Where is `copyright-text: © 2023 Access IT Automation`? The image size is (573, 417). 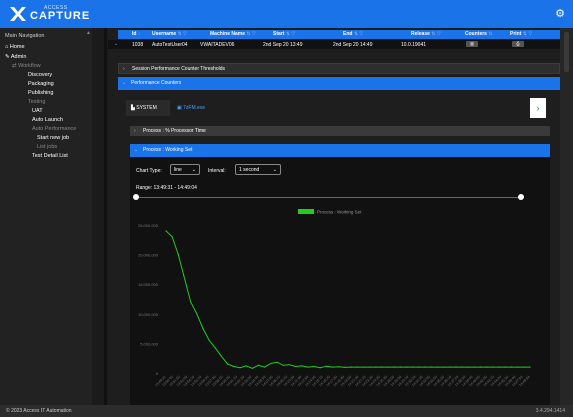 copyright-text: © 2023 Access IT Automation is located at coordinates (39, 411).